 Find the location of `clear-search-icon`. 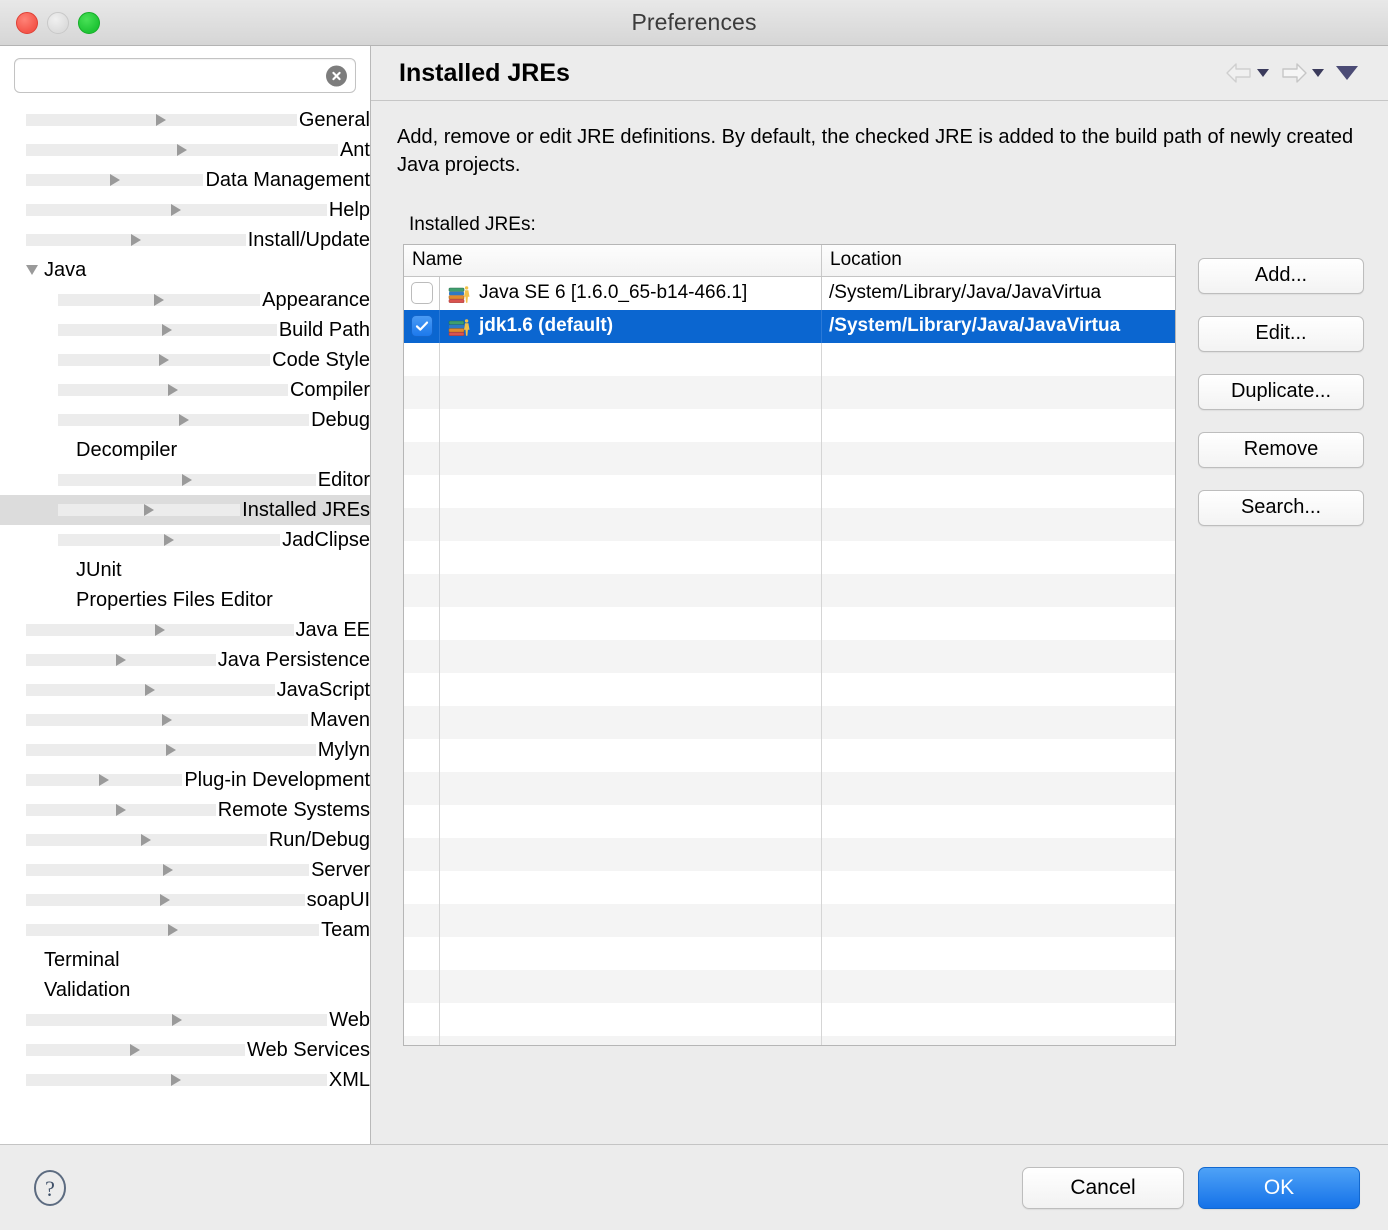

clear-search-icon is located at coordinates (336, 75).